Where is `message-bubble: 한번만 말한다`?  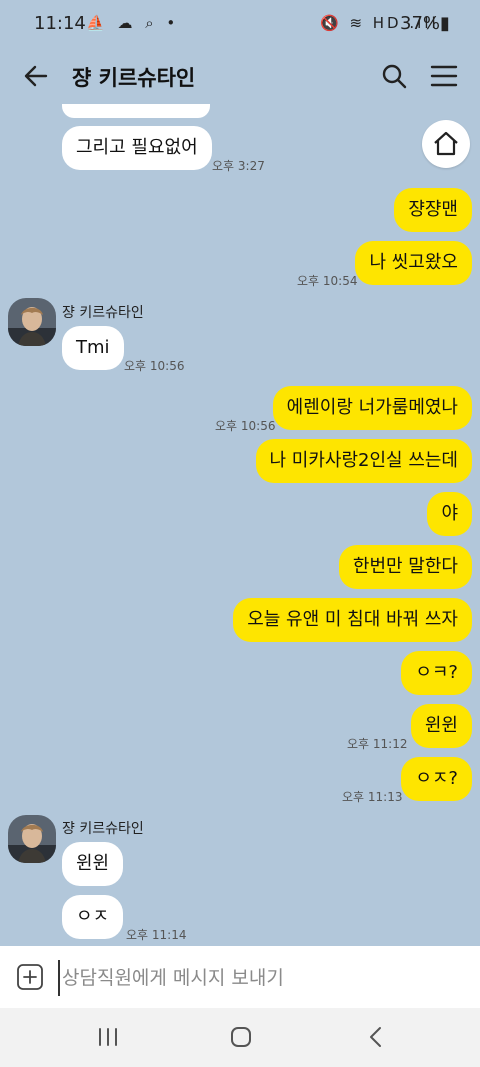
message-bubble: 한번만 말한다 is located at coordinates (405, 567).